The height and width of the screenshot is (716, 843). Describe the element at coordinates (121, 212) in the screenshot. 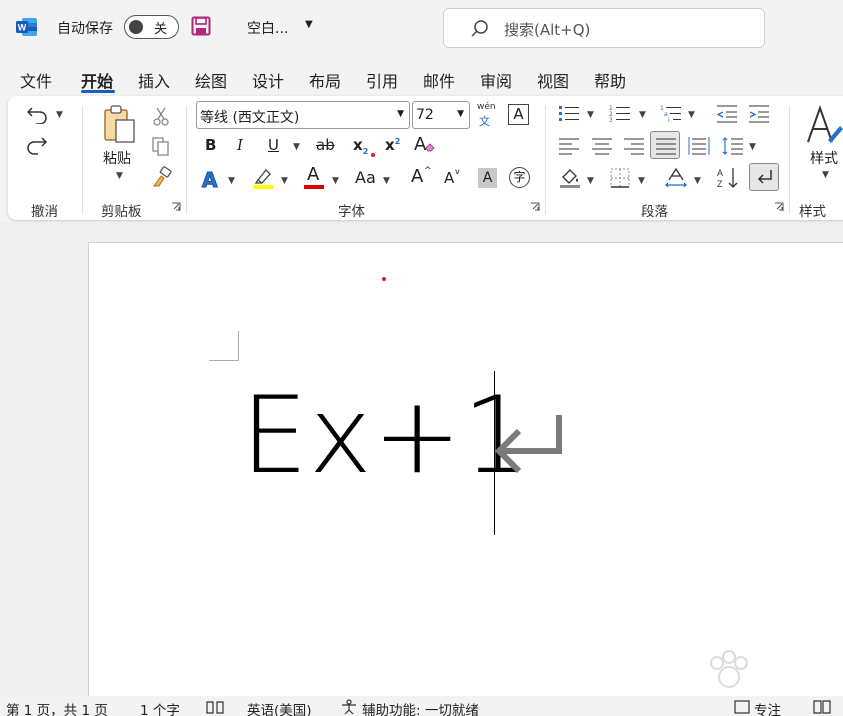

I see `group-label-clipboard: 剪贴板` at that location.